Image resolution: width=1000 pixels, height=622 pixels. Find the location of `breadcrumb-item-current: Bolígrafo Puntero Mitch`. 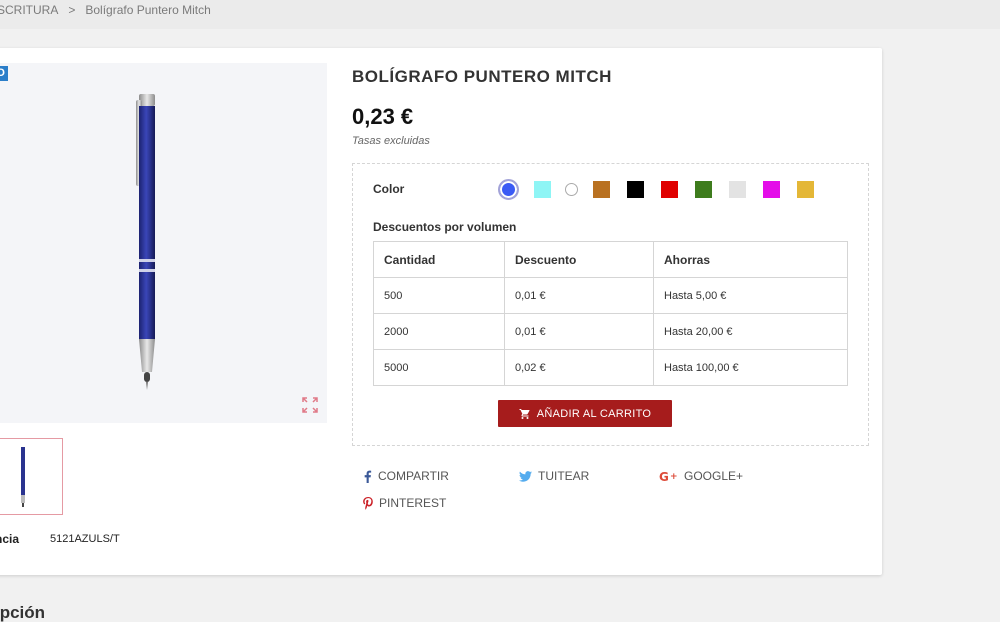

breadcrumb-item-current: Bolígrafo Puntero Mitch is located at coordinates (148, 10).